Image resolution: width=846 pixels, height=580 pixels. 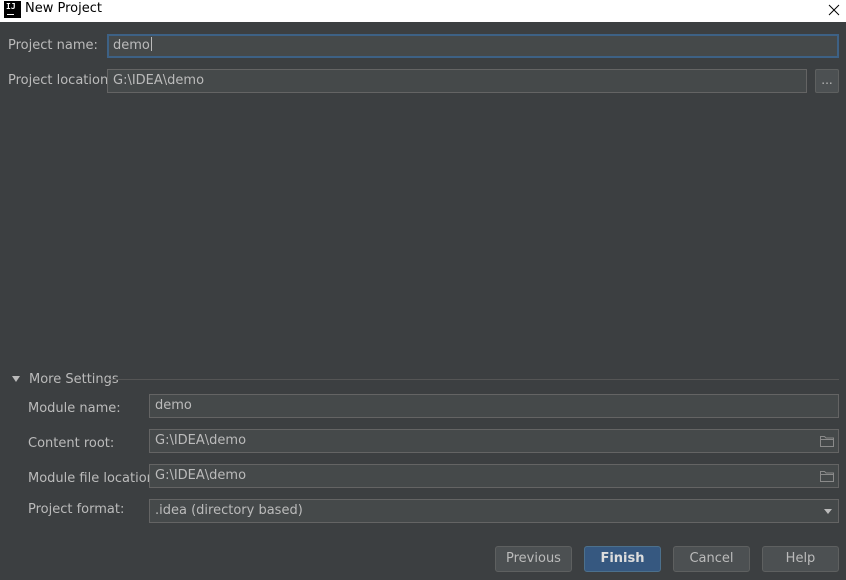 I want to click on project-name-value: demo, so click(x=131, y=45).